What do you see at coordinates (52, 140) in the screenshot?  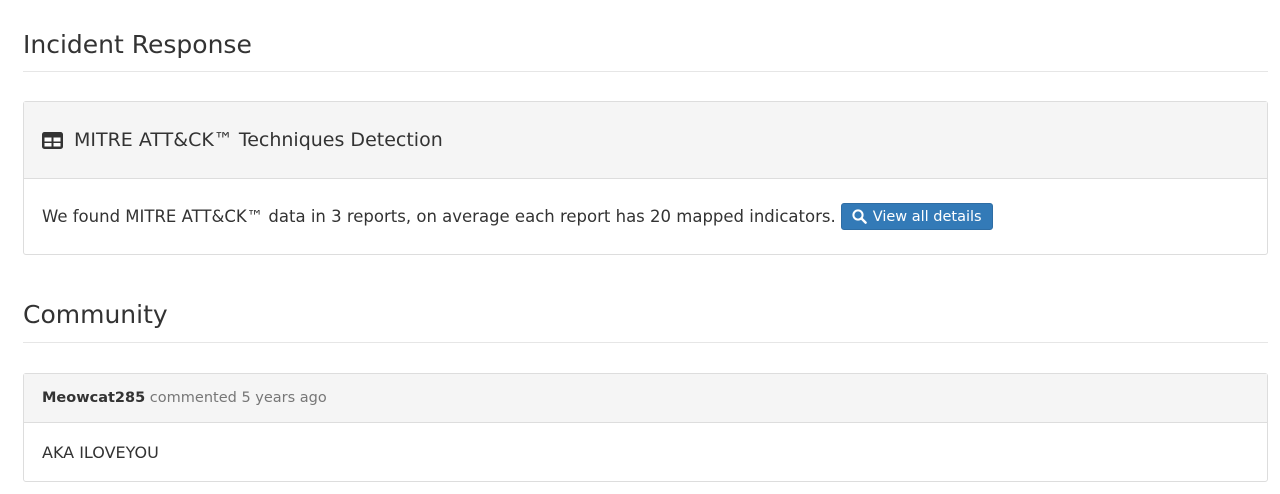 I see `table-icon` at bounding box center [52, 140].